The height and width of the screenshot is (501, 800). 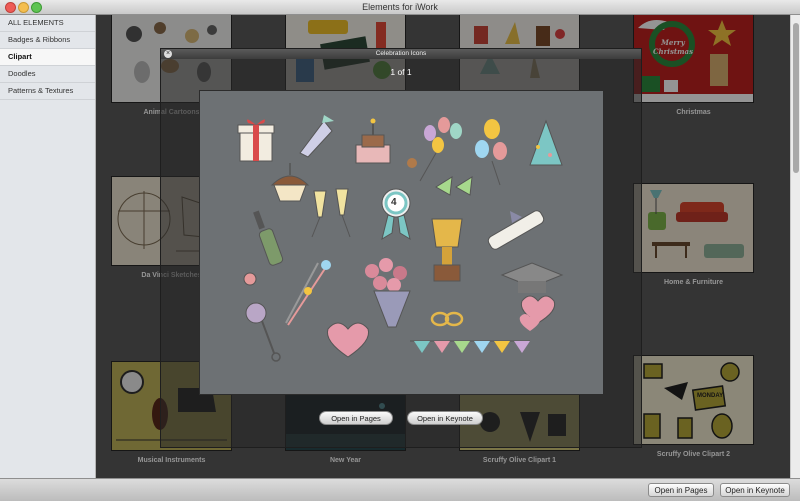 I want to click on page-indicator: 1 of 1, so click(x=401, y=72).